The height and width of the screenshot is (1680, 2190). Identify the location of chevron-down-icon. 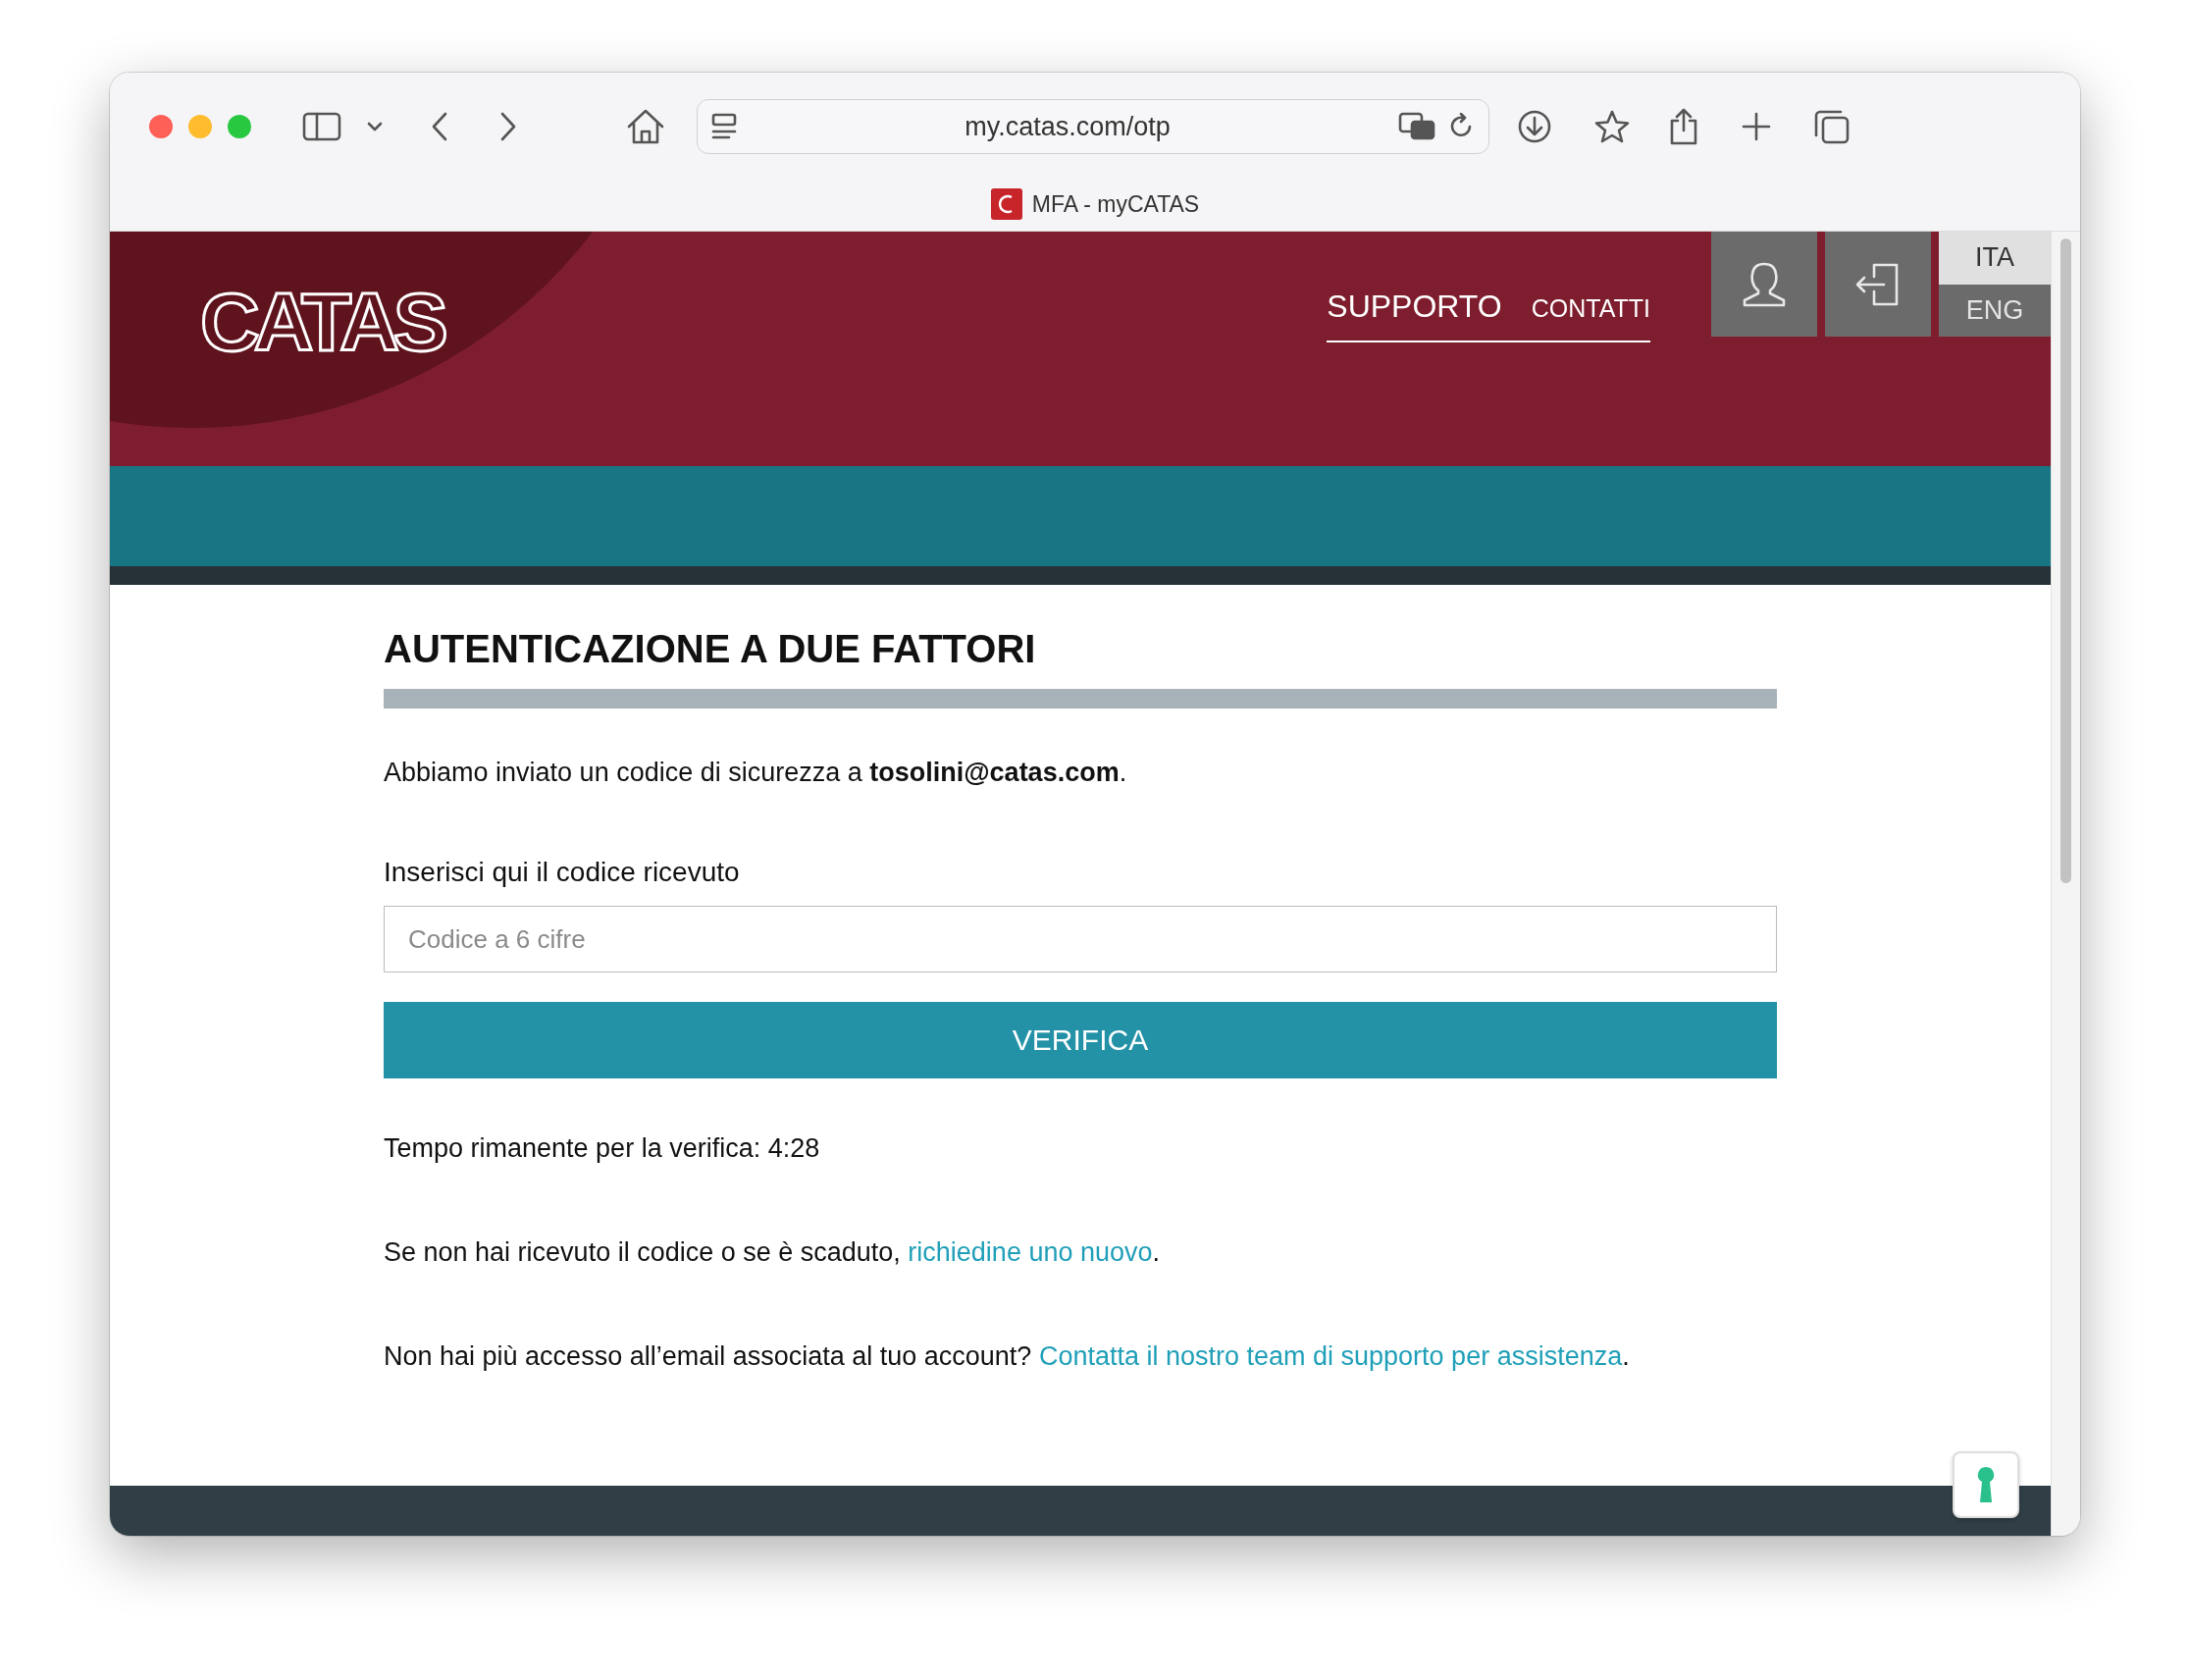
(375, 126).